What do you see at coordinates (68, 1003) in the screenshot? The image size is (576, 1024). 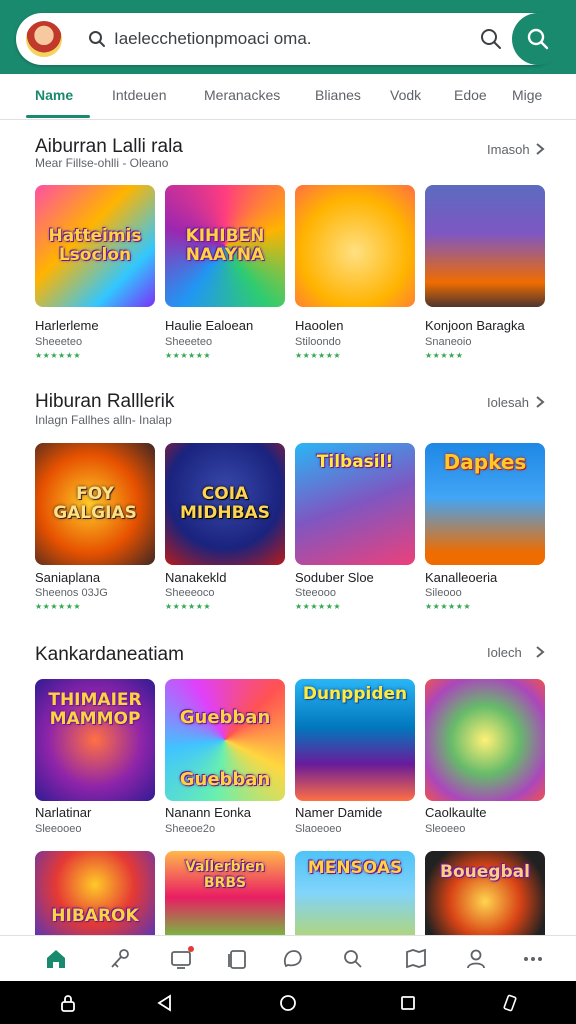 I see `lock-icon` at bounding box center [68, 1003].